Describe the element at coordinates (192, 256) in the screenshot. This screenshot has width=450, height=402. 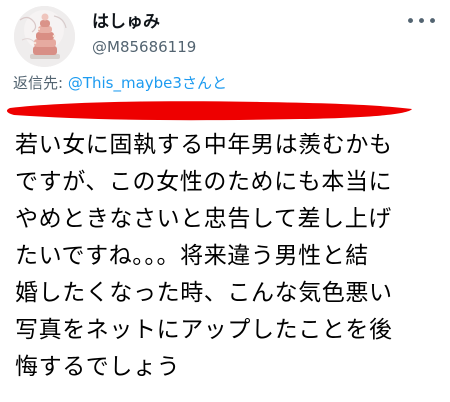
I see `tweet-text-line: たいですね。。。将来違う男性と結` at that location.